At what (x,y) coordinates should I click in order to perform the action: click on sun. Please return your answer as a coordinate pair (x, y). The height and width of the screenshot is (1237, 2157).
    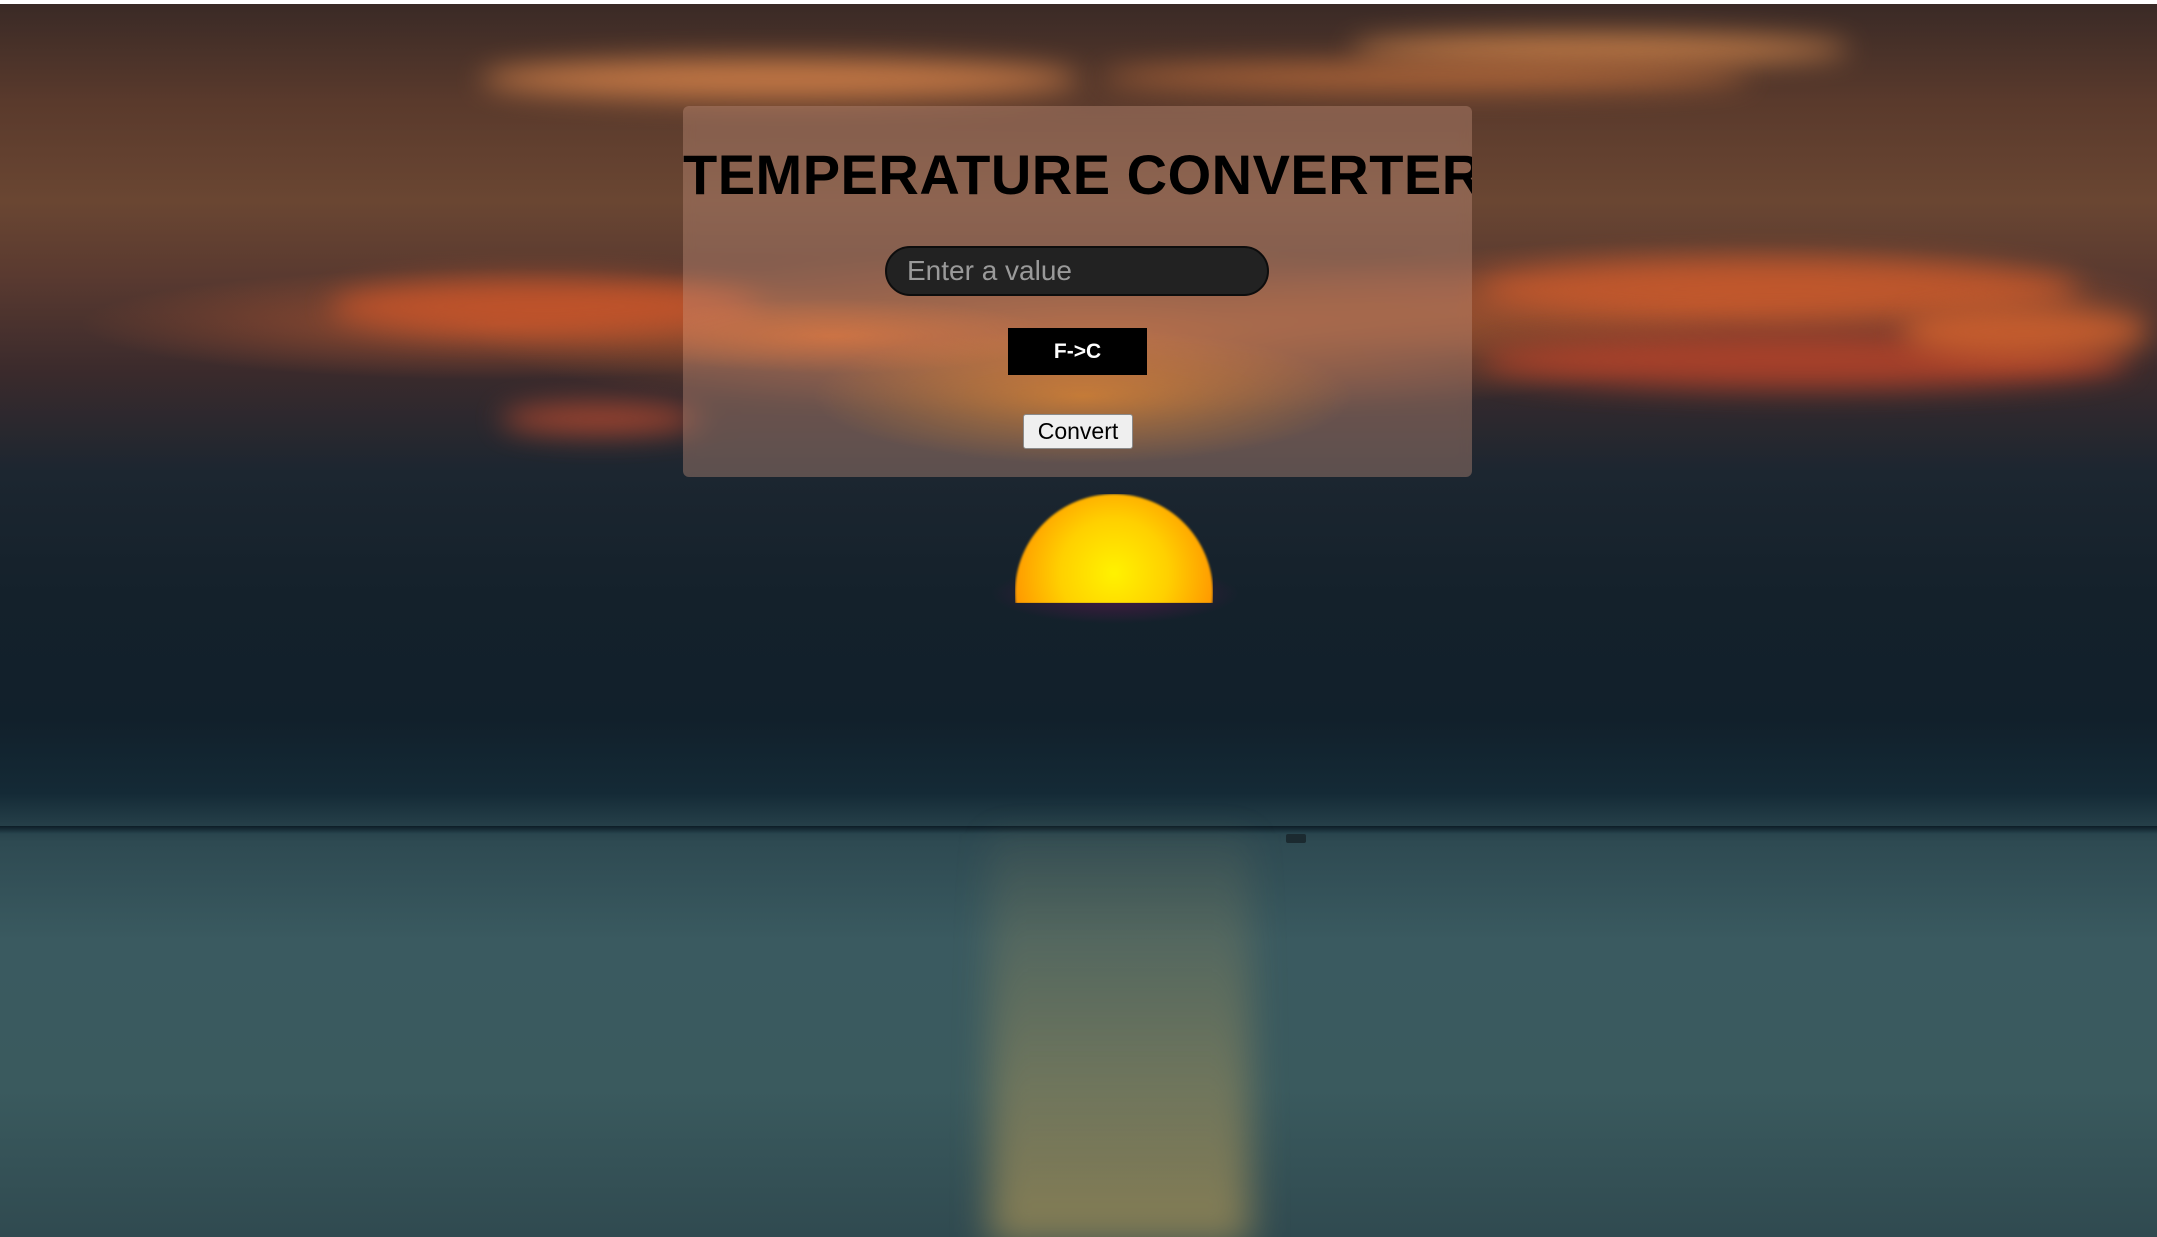
    Looking at the image, I should click on (1114, 548).